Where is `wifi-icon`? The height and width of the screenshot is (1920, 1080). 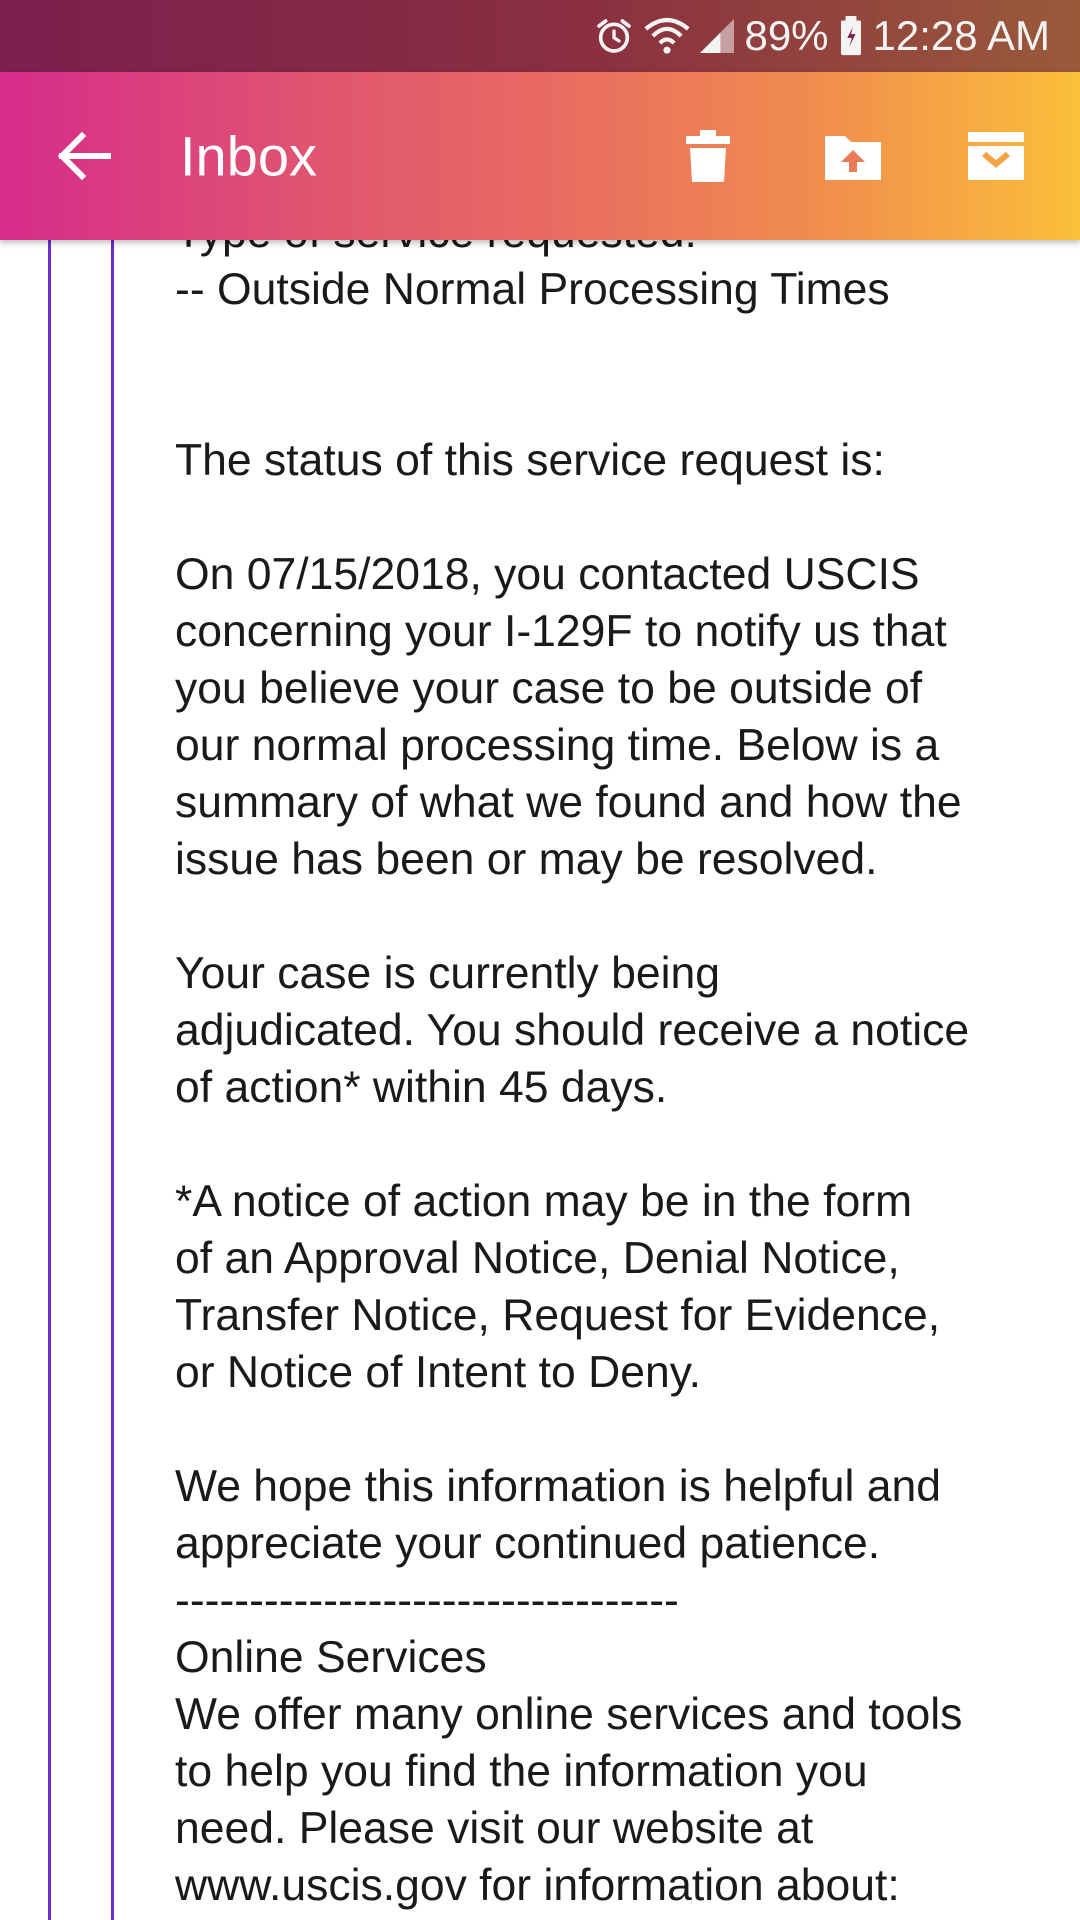
wifi-icon is located at coordinates (667, 36).